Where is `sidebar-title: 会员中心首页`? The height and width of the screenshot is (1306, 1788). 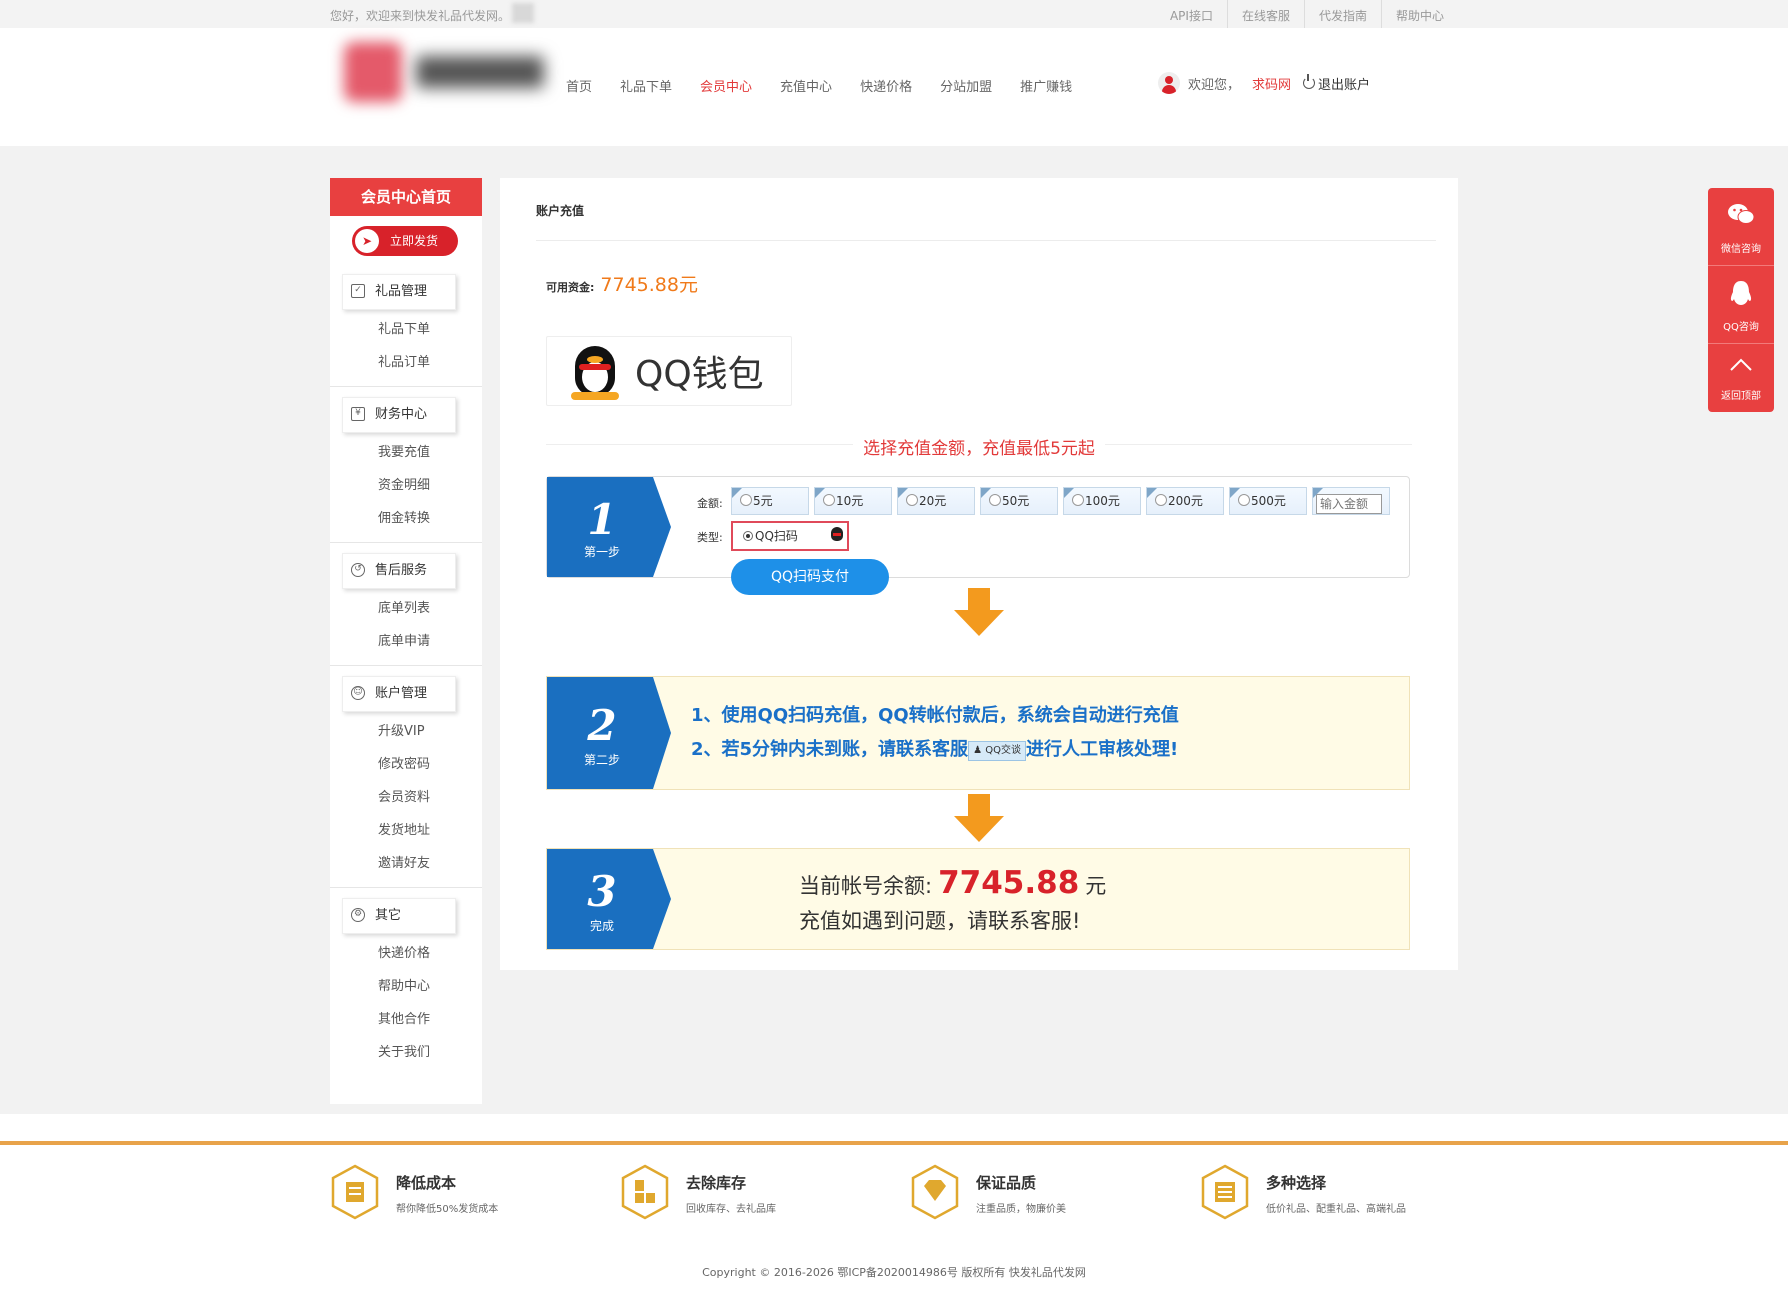 sidebar-title: 会员中心首页 is located at coordinates (406, 197).